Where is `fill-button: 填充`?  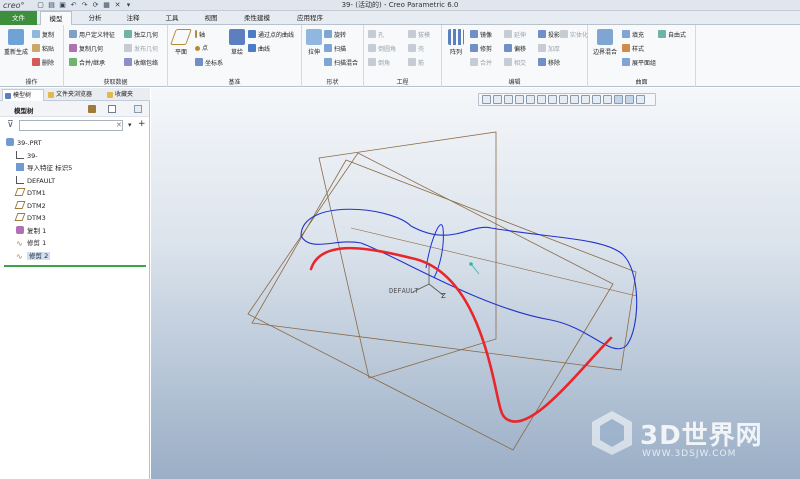
fill-button: 填充 is located at coordinates (633, 35).